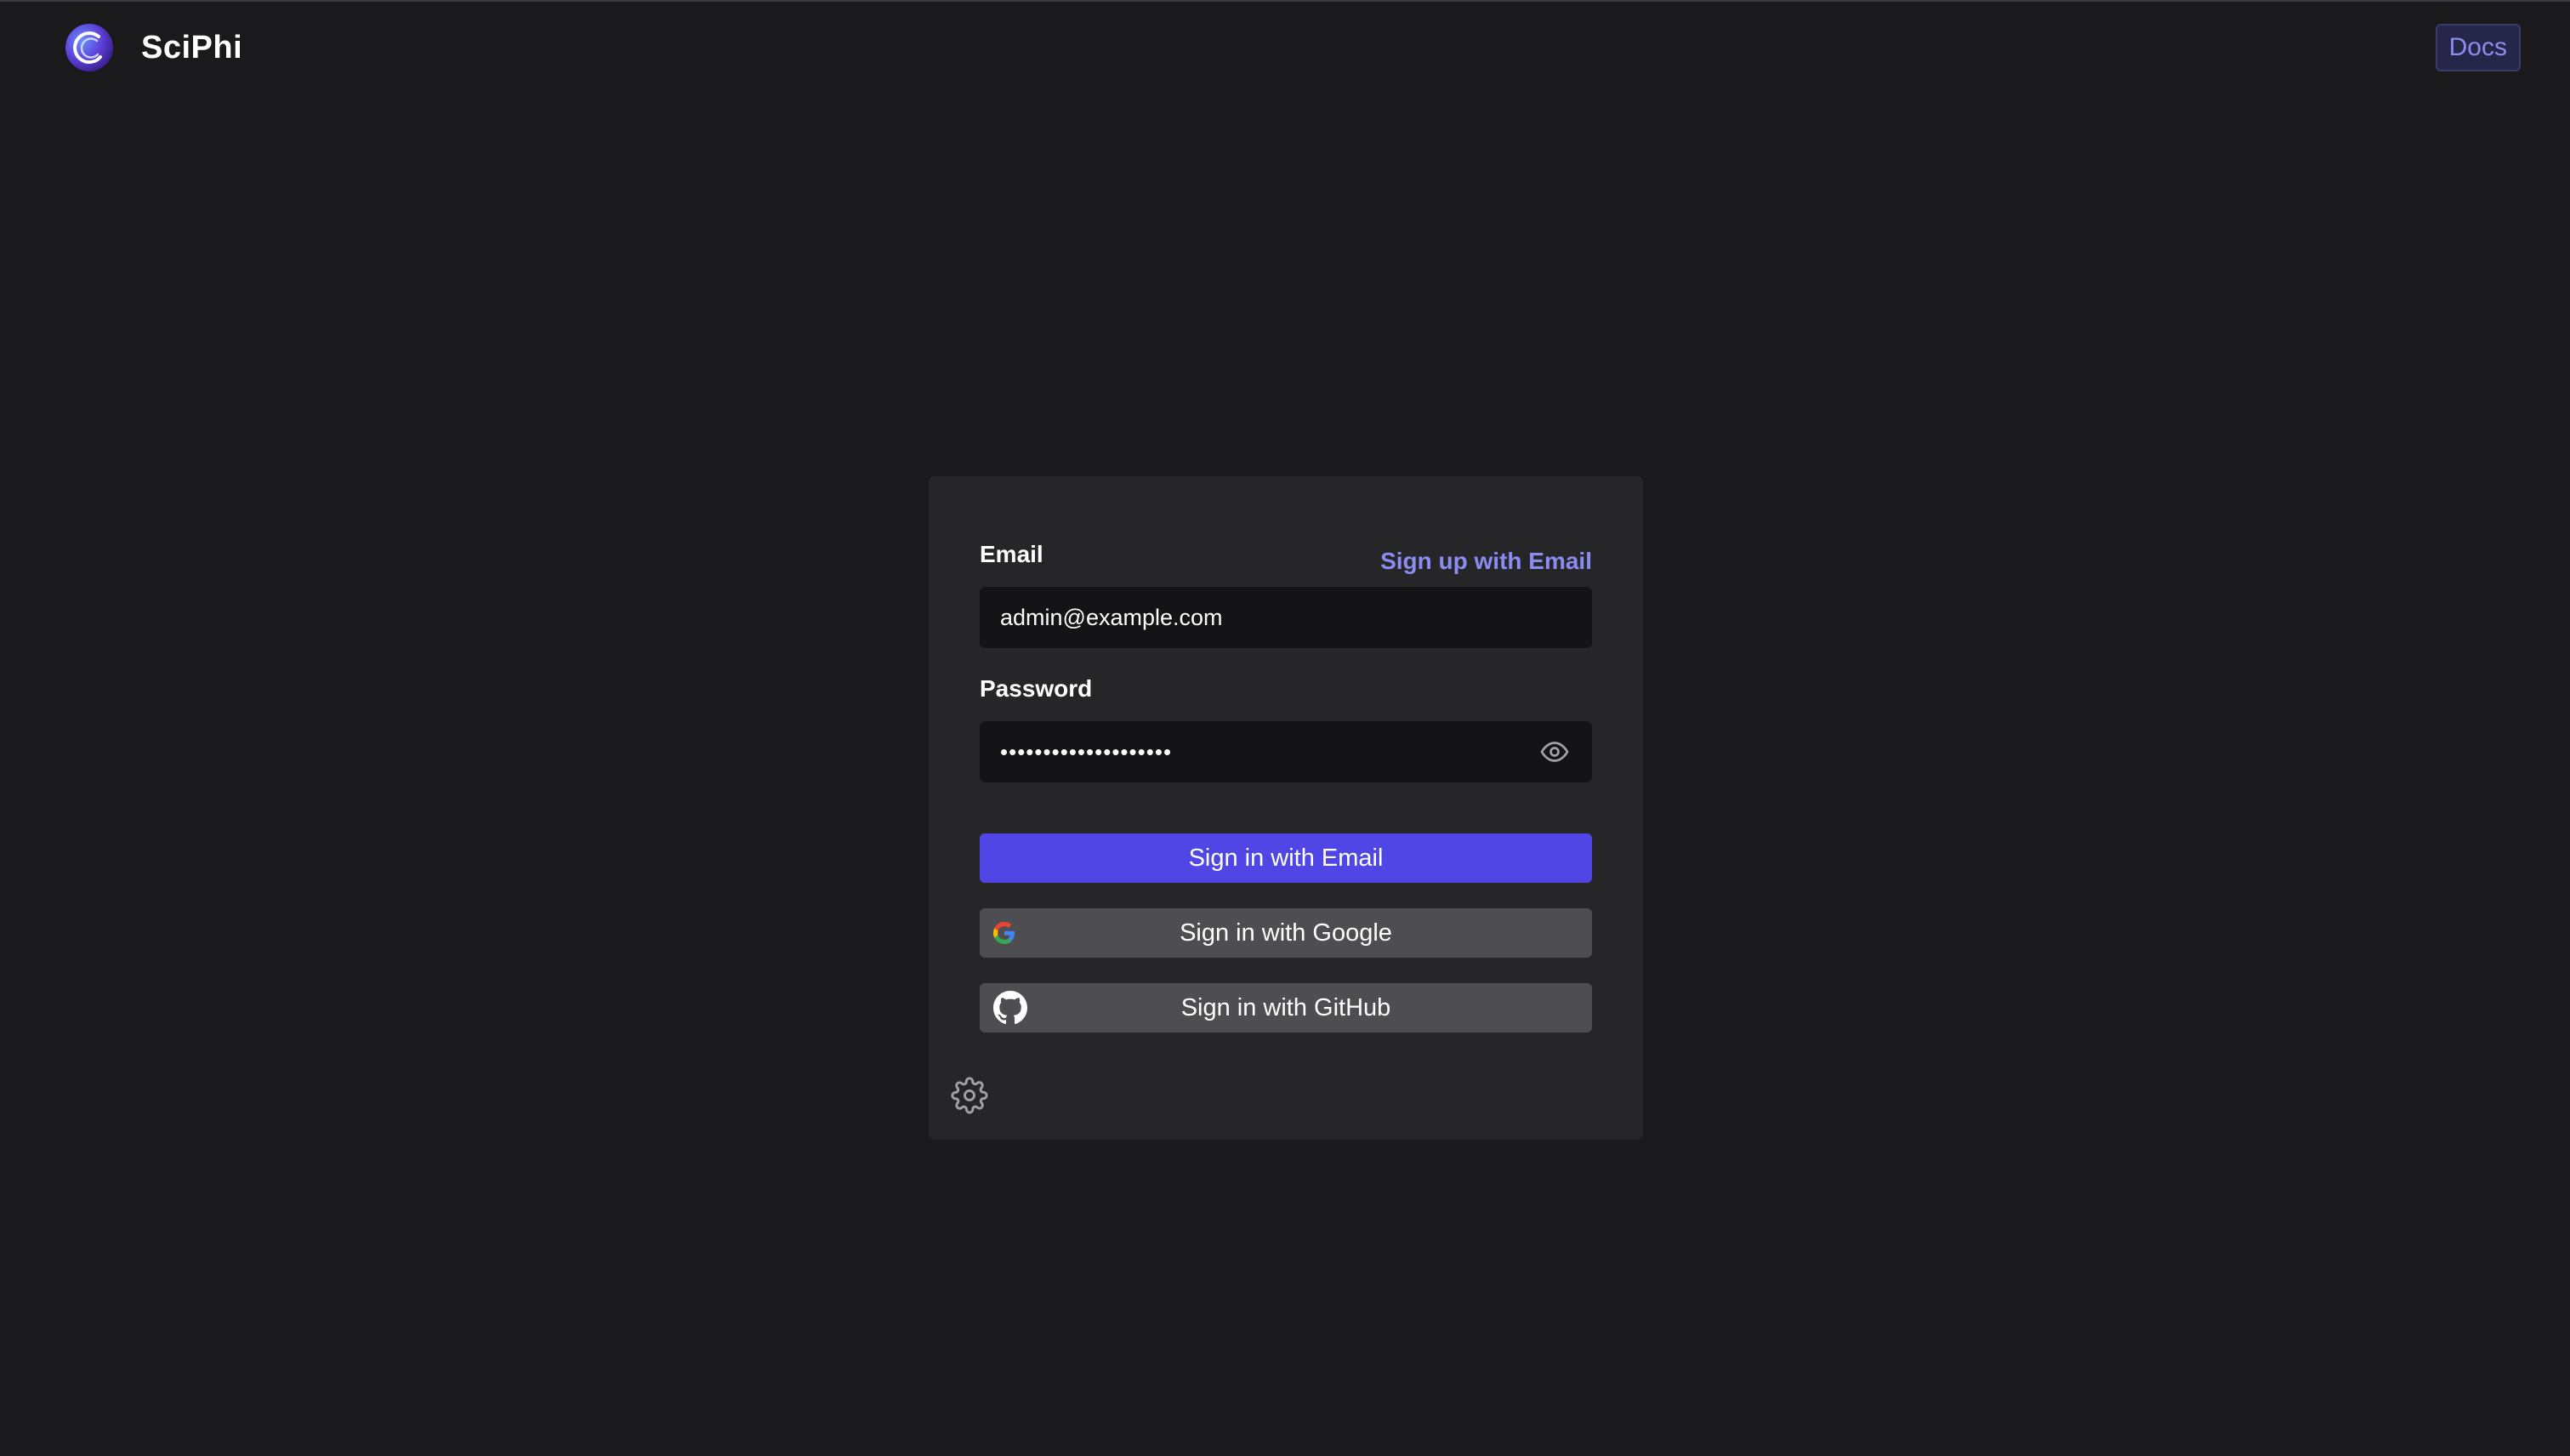 This screenshot has width=2570, height=1456. I want to click on sign-in-github-button: Sign in with GitHub, so click(1286, 1007).